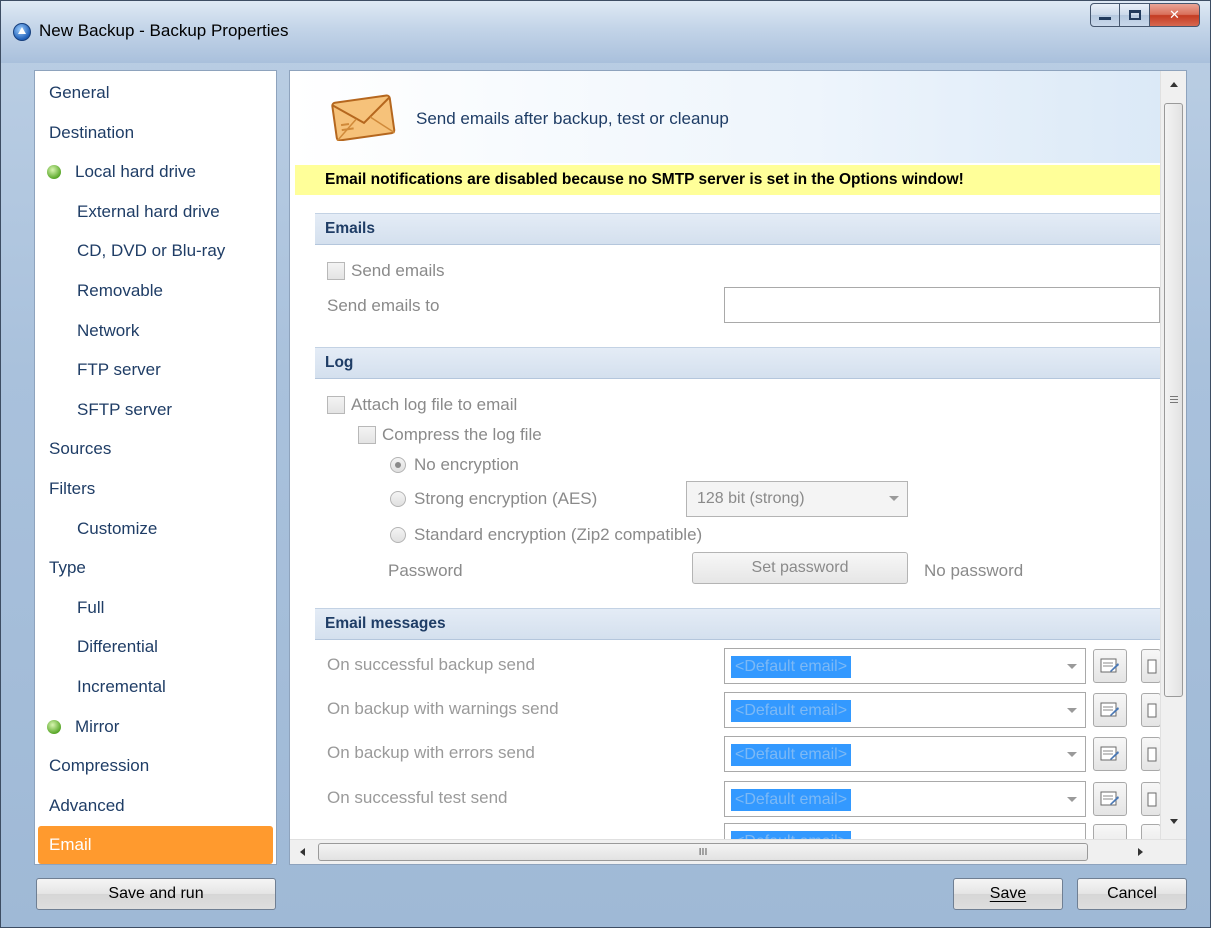 The width and height of the screenshot is (1211, 928). Describe the element at coordinates (398, 465) in the screenshot. I see `no-encryption-radio` at that location.